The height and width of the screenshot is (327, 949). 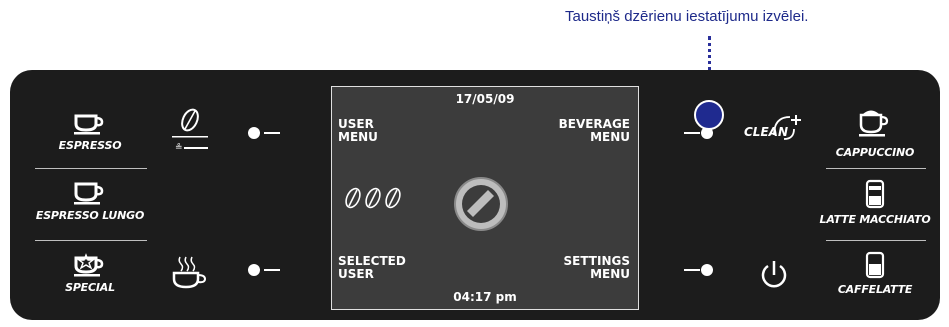 I want to click on beverage-menu-line2: MENU, so click(x=610, y=137).